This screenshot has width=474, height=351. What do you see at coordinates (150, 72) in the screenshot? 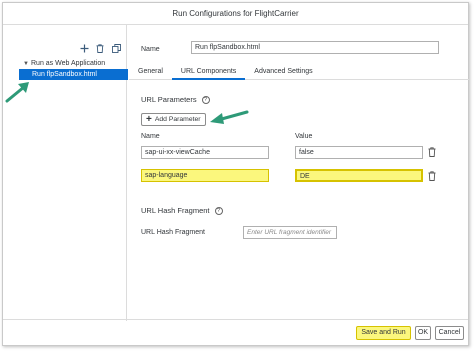
I see `tab-general: General` at bounding box center [150, 72].